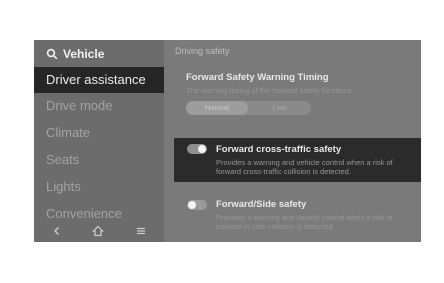 The height and width of the screenshot is (283, 444). I want to click on sidebar-item-lights: Lights, so click(99, 187).